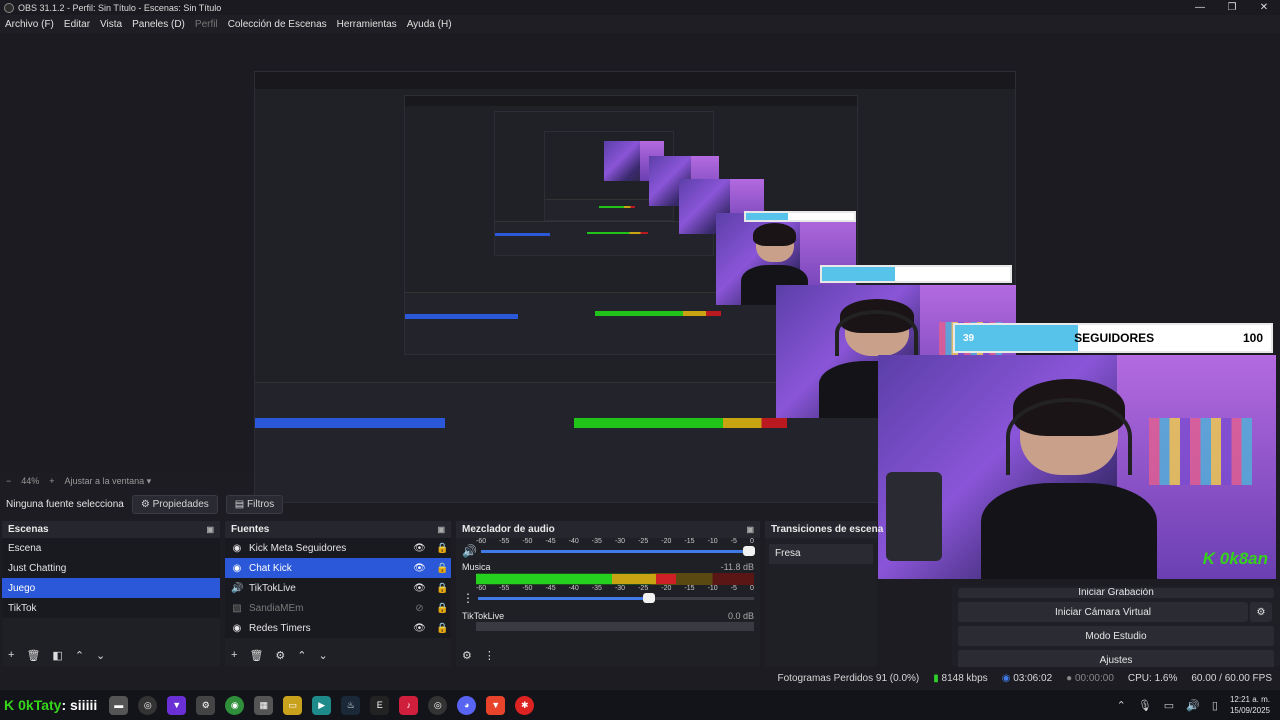 This screenshot has height=720, width=1280. I want to click on mixer-tick-label: -45, so click(550, 541).